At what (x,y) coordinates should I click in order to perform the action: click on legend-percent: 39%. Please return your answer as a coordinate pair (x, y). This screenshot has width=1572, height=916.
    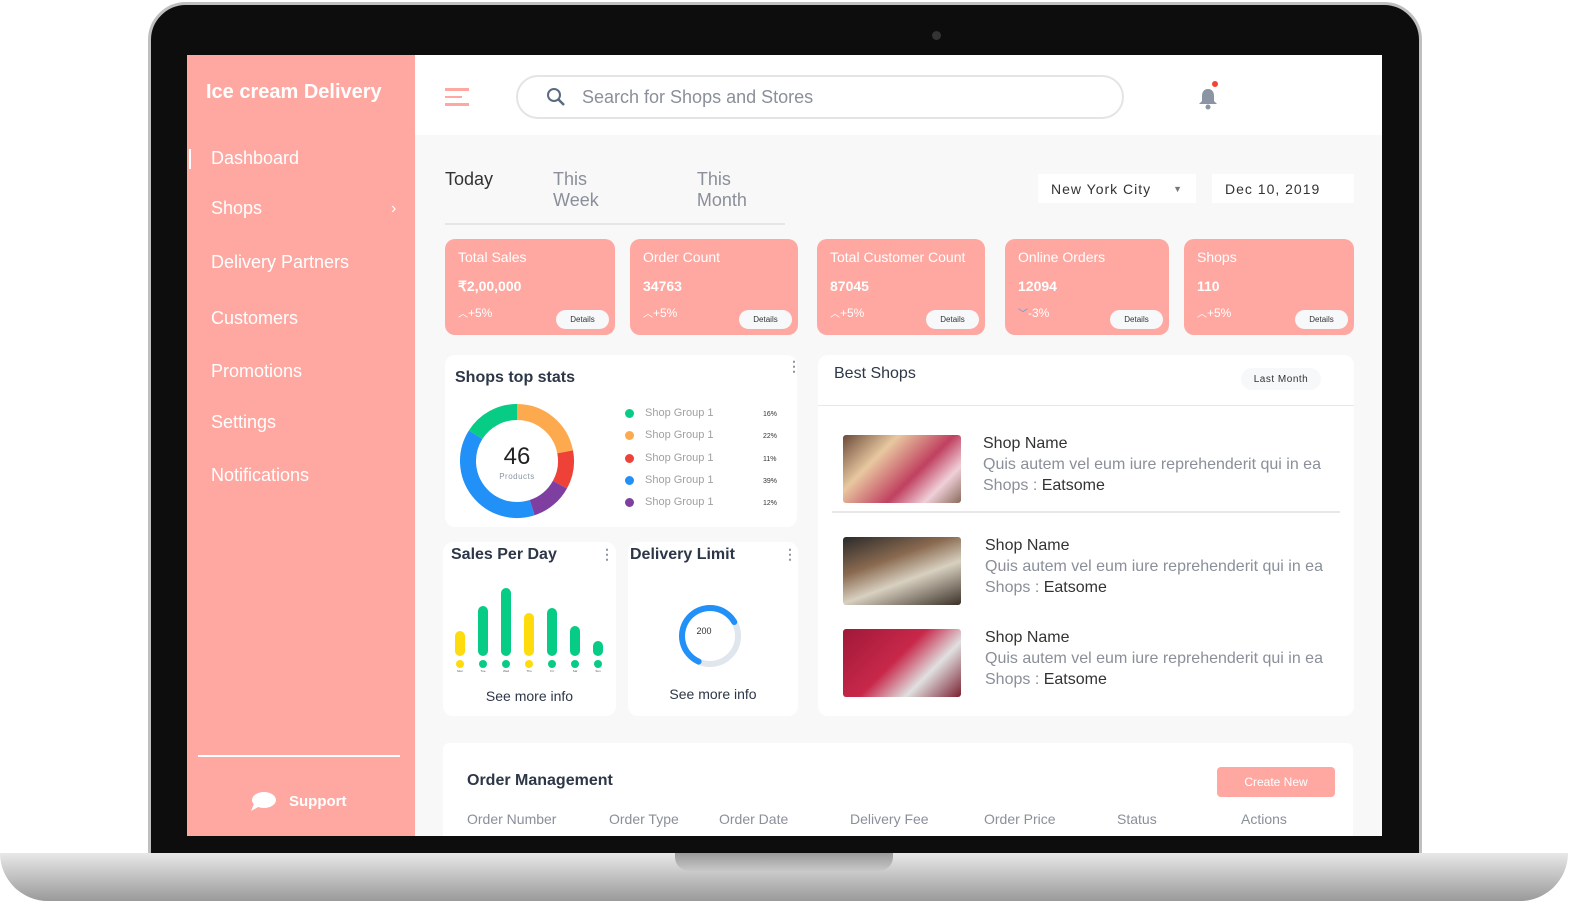
    Looking at the image, I should click on (770, 481).